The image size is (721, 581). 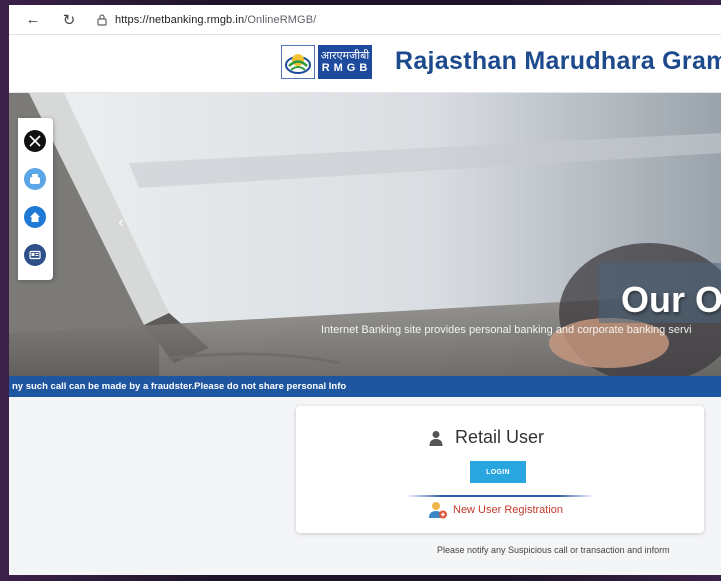 What do you see at coordinates (558, 61) in the screenshot?
I see `bank-name: Rajasthan Marudhara Gramin` at bounding box center [558, 61].